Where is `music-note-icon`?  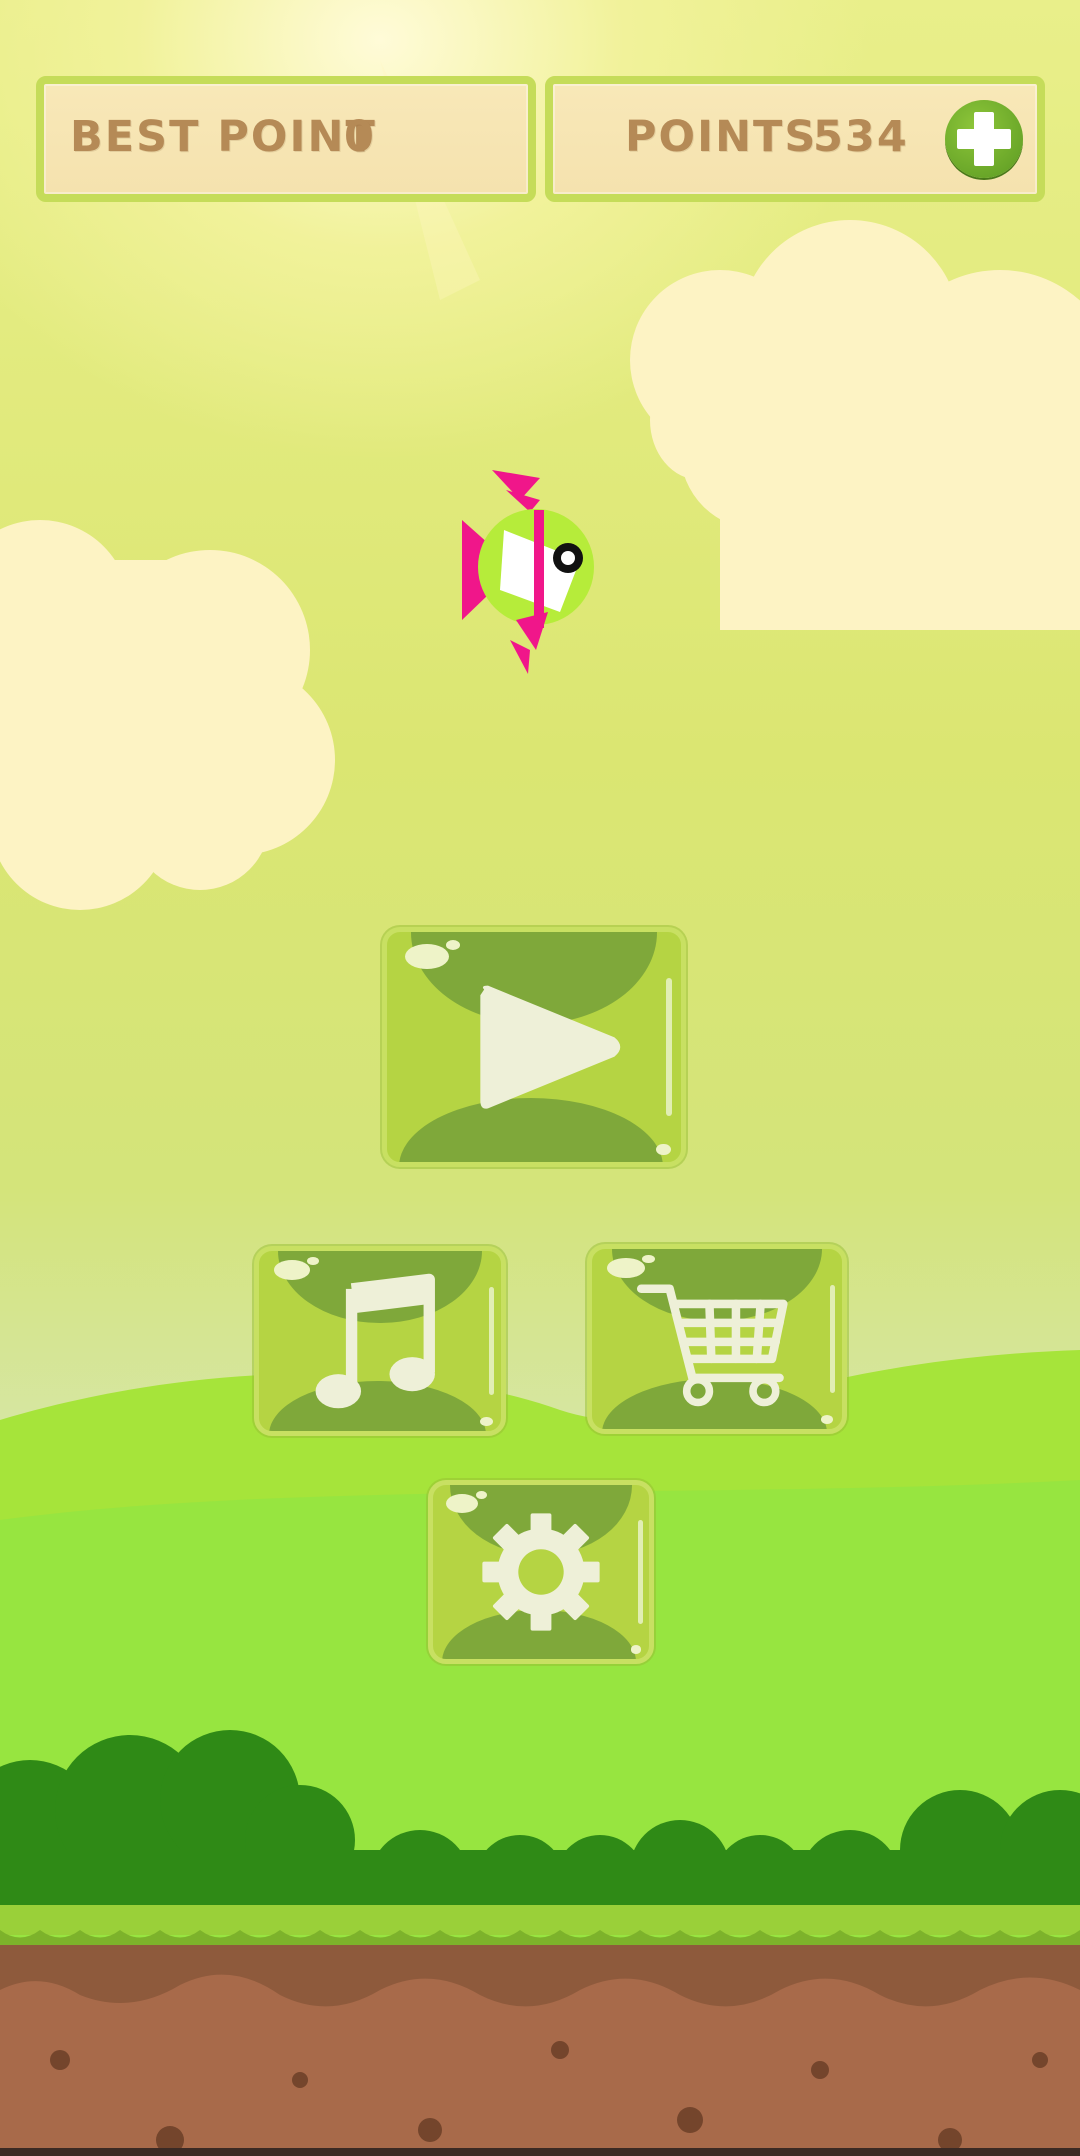 music-note-icon is located at coordinates (375, 1341).